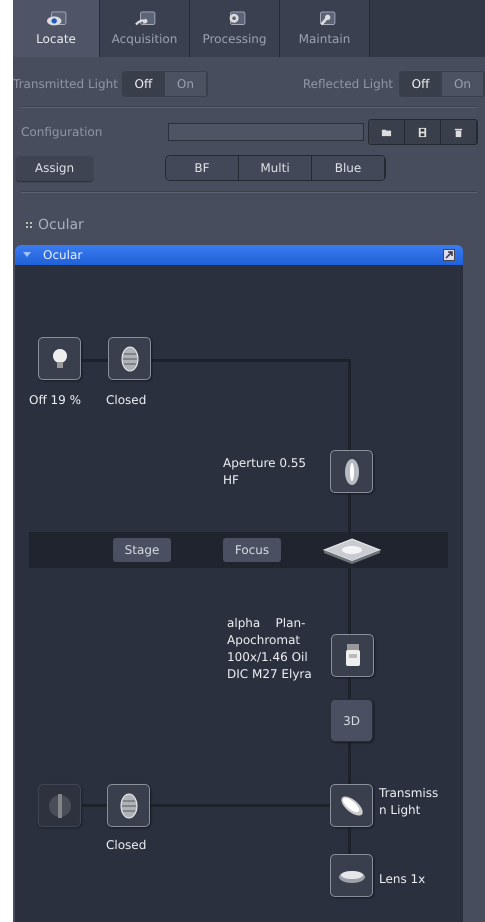 The image size is (485, 922). Describe the element at coordinates (423, 132) in the screenshot. I see `save-button` at that location.